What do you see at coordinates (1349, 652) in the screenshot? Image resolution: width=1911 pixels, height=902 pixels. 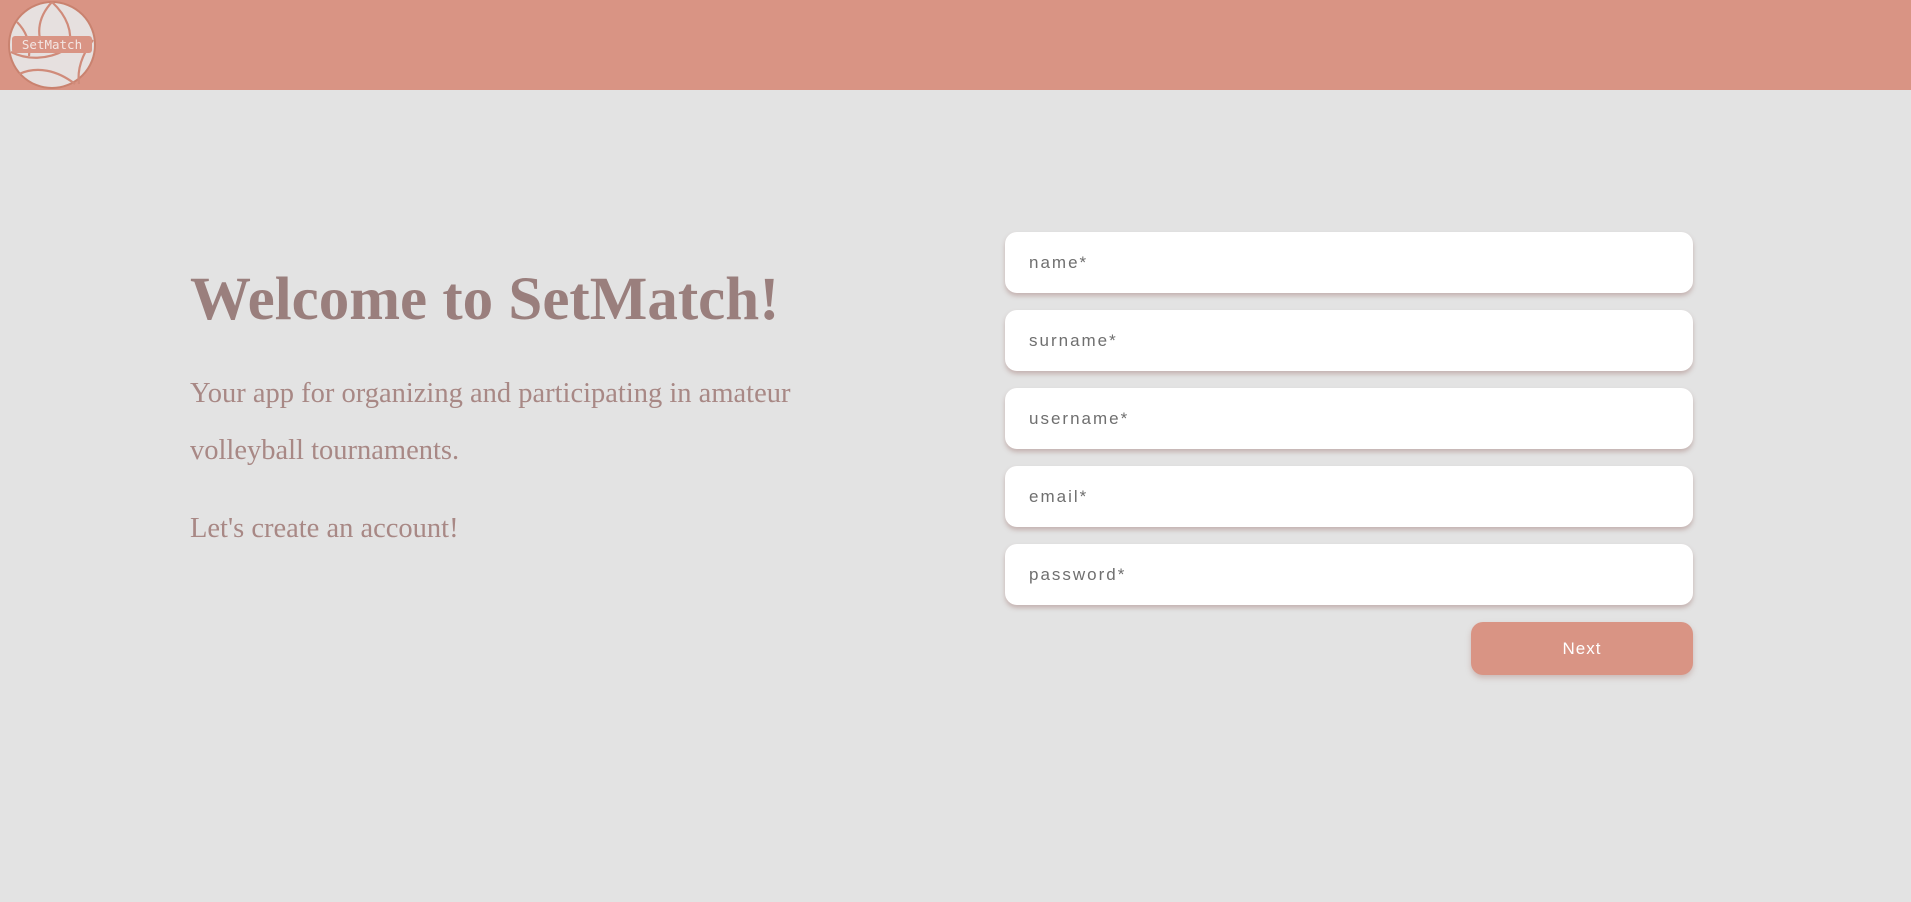 I see `form-actions: Next` at bounding box center [1349, 652].